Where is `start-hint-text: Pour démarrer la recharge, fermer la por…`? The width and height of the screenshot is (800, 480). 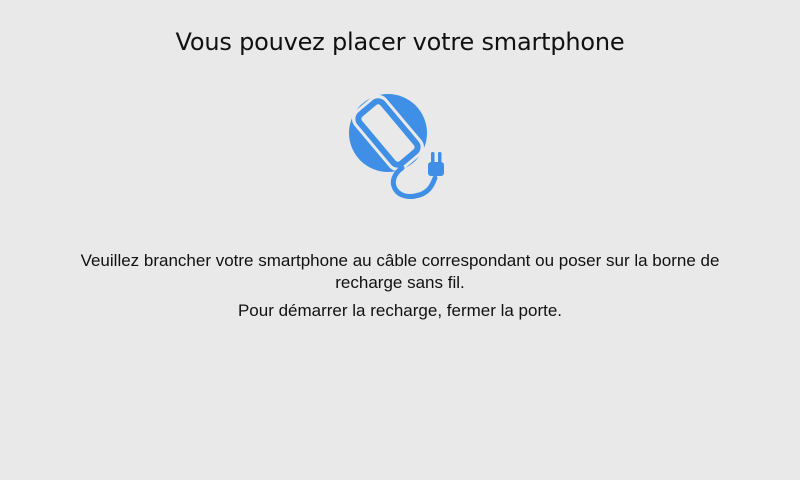 start-hint-text: Pour démarrer la recharge, fermer la por… is located at coordinates (400, 310).